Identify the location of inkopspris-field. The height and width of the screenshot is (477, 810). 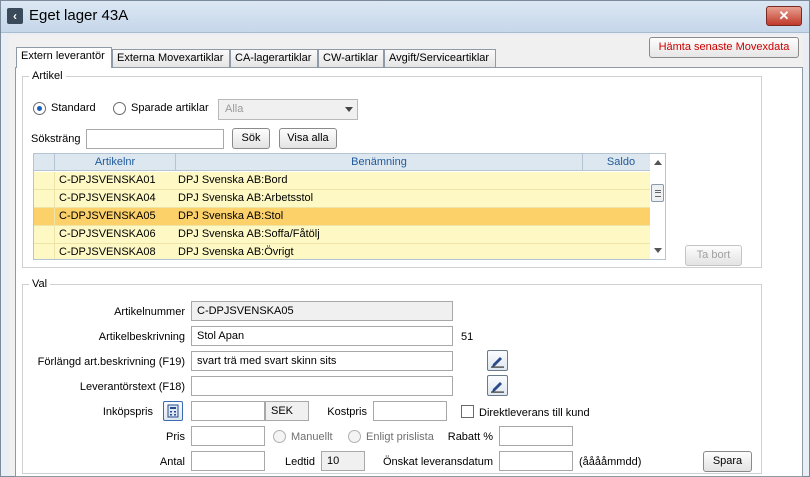
(228, 411).